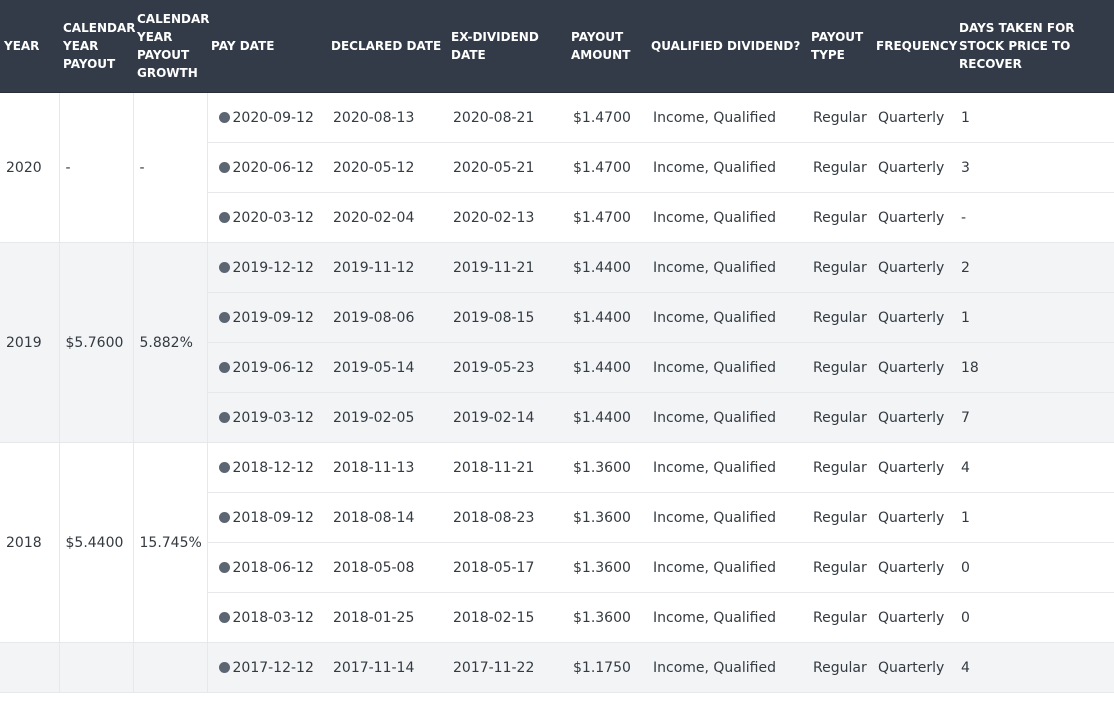  I want to click on pay-date-cell: 2020-09-12, so click(267, 117).